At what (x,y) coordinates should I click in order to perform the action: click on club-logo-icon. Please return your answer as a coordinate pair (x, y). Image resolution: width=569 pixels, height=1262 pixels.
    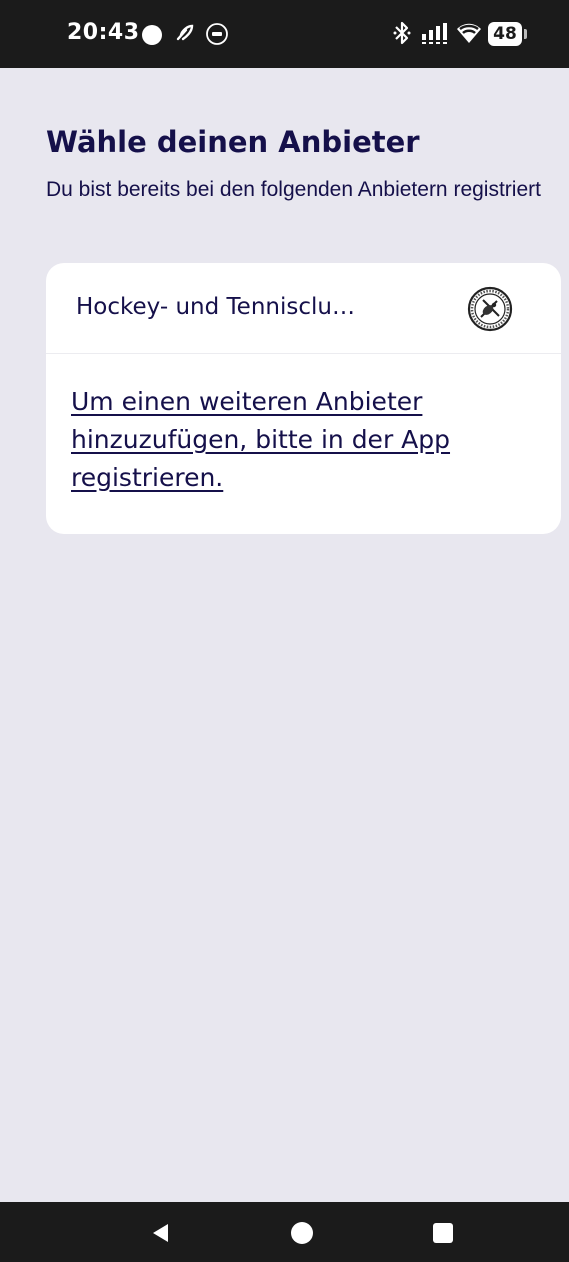
    Looking at the image, I should click on (490, 309).